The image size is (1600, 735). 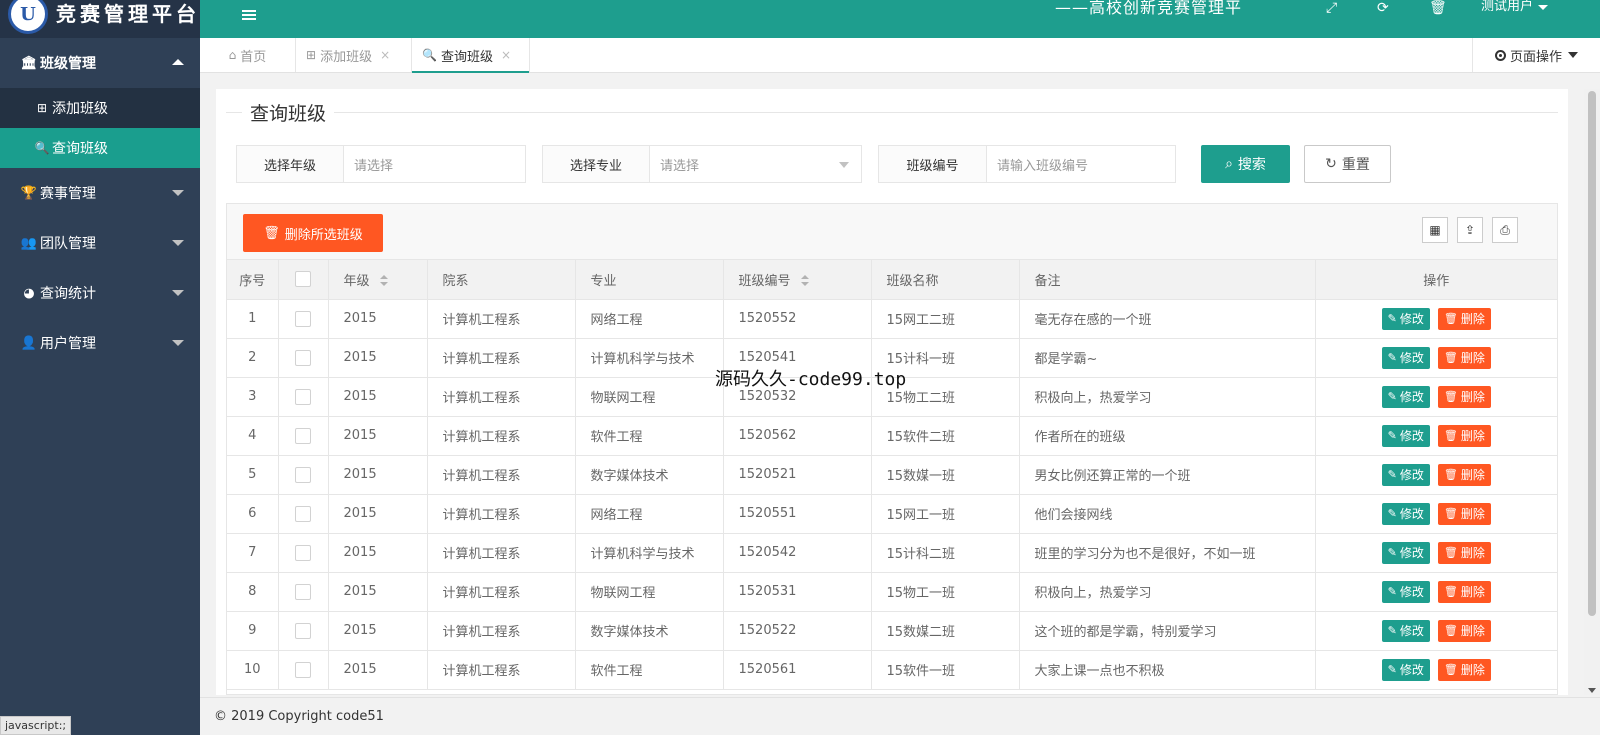 I want to click on tab-home: ⌂ 首页, so click(x=248, y=55).